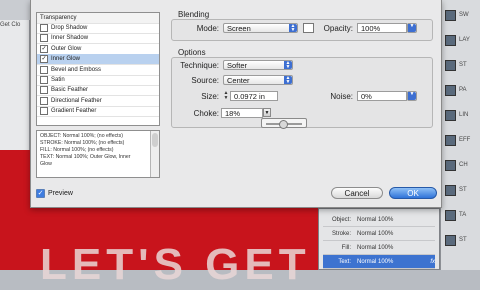 The height and width of the screenshot is (290, 480). What do you see at coordinates (238, 80) in the screenshot?
I see `source-value: Center` at bounding box center [238, 80].